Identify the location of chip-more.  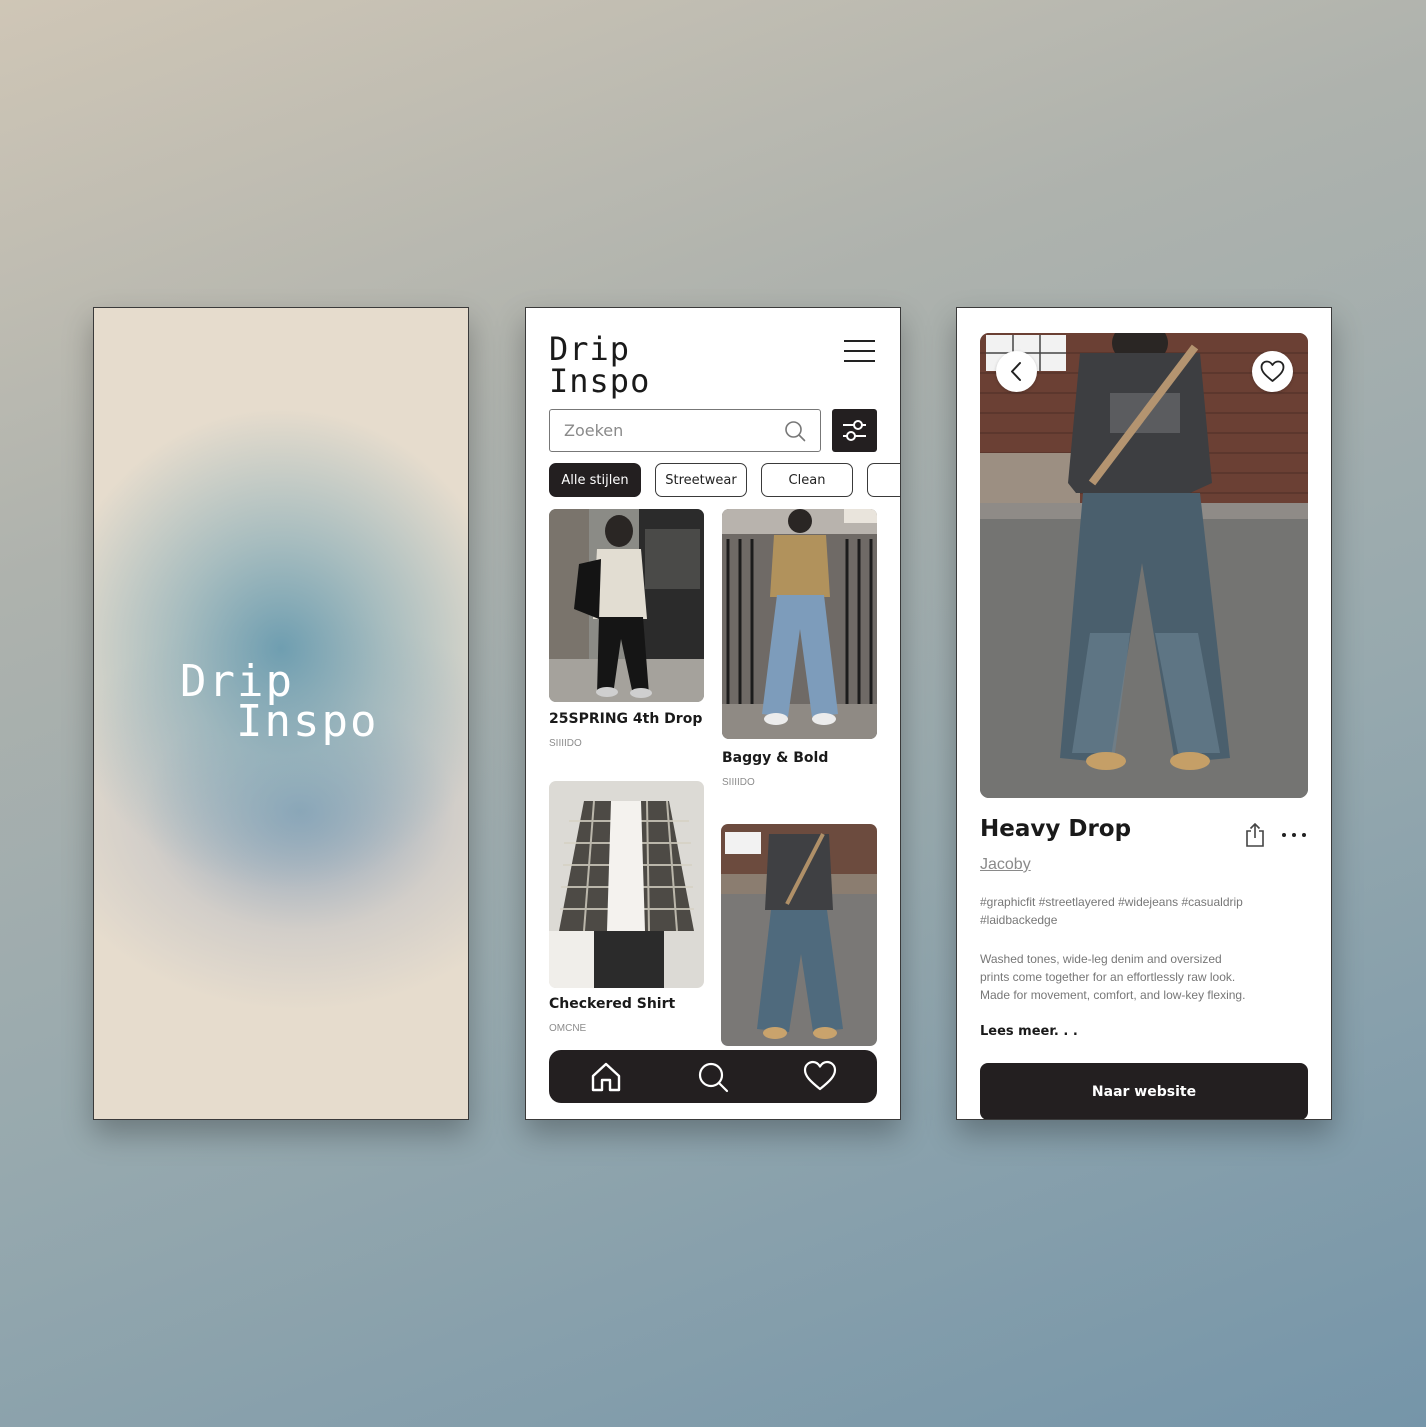
(883, 480).